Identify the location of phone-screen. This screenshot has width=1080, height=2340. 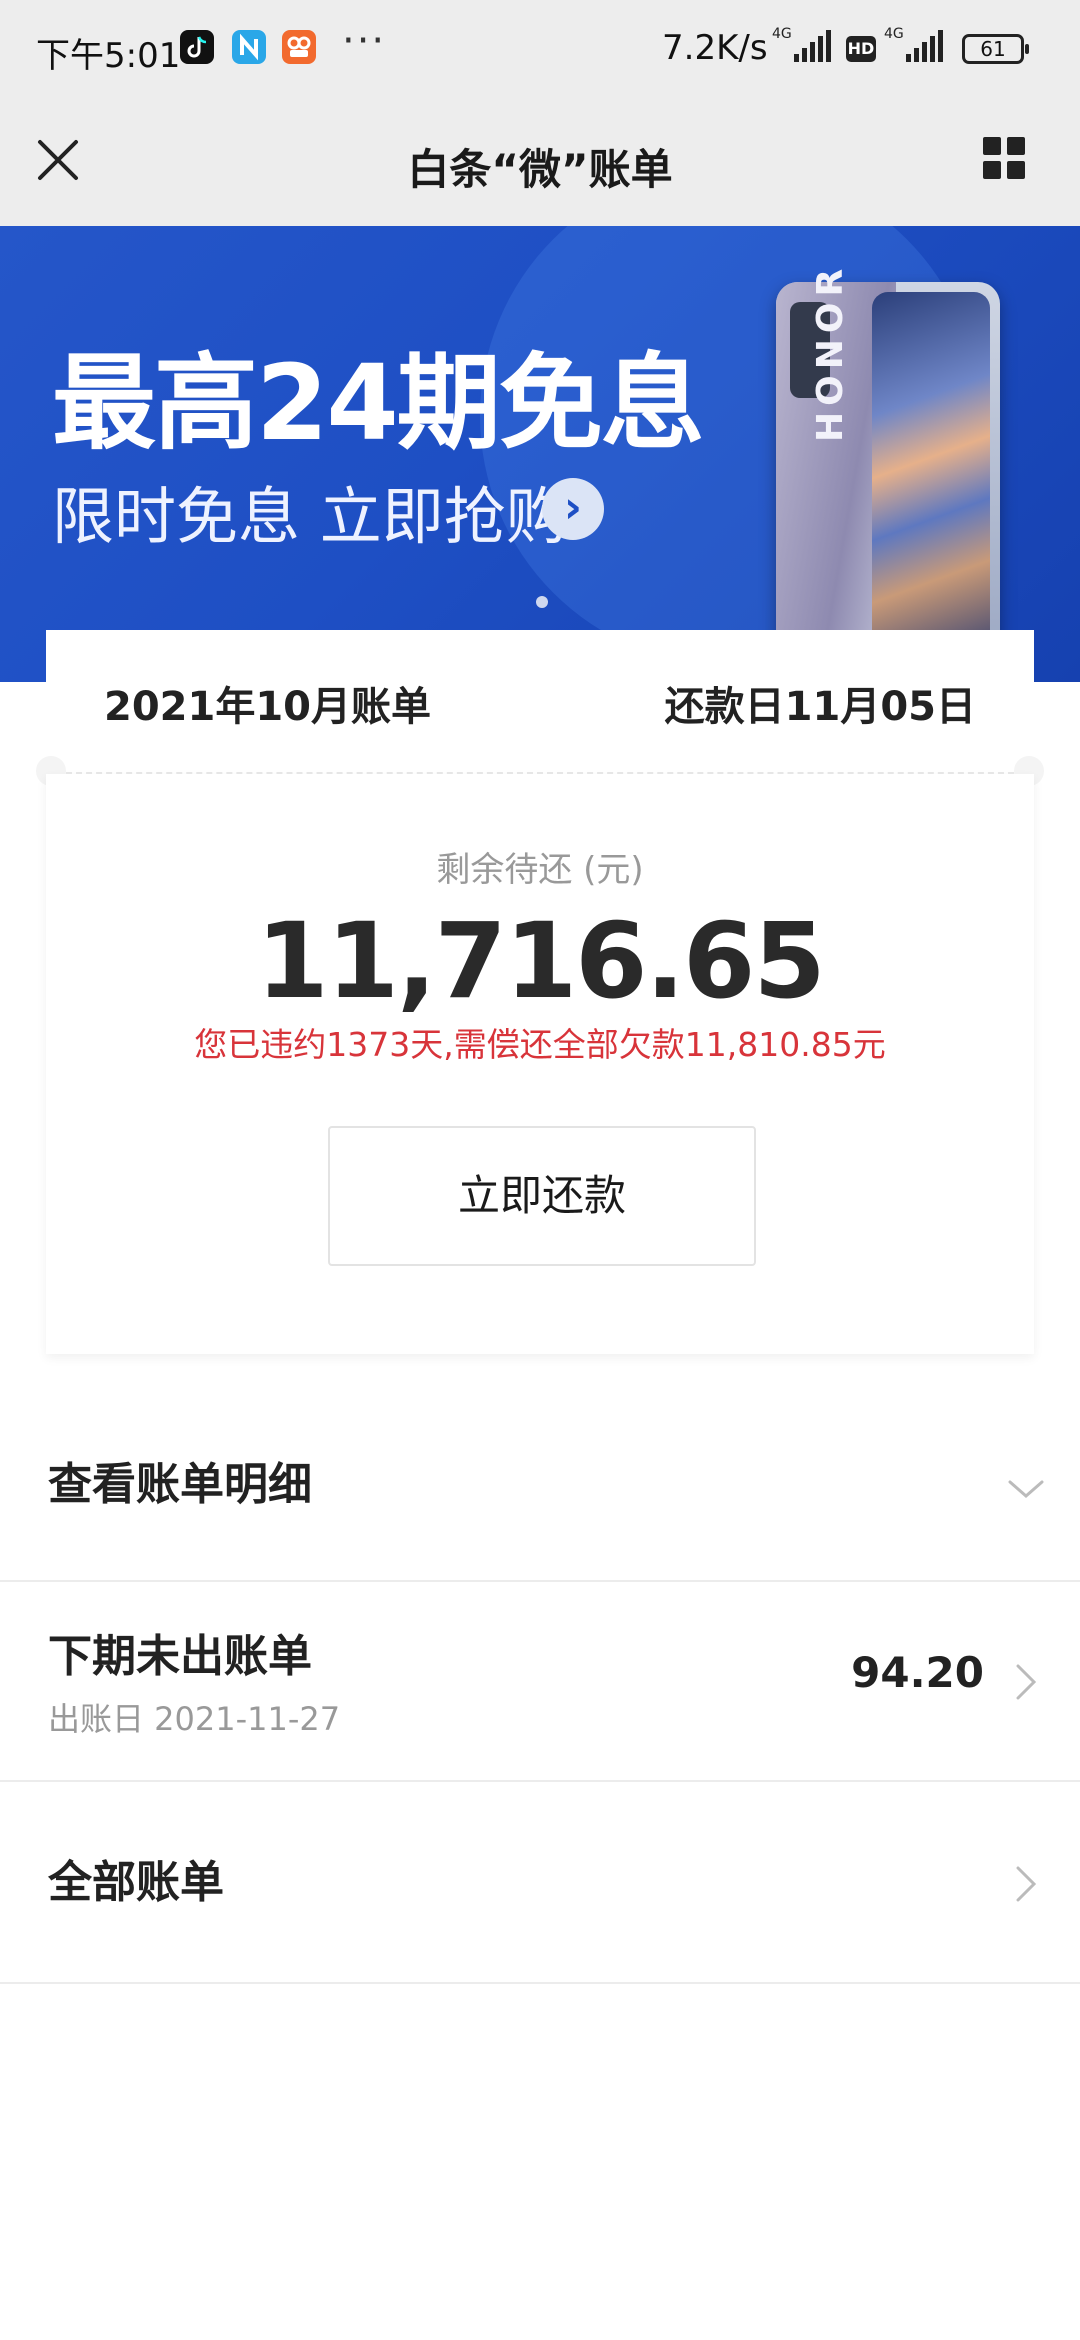
(931, 478).